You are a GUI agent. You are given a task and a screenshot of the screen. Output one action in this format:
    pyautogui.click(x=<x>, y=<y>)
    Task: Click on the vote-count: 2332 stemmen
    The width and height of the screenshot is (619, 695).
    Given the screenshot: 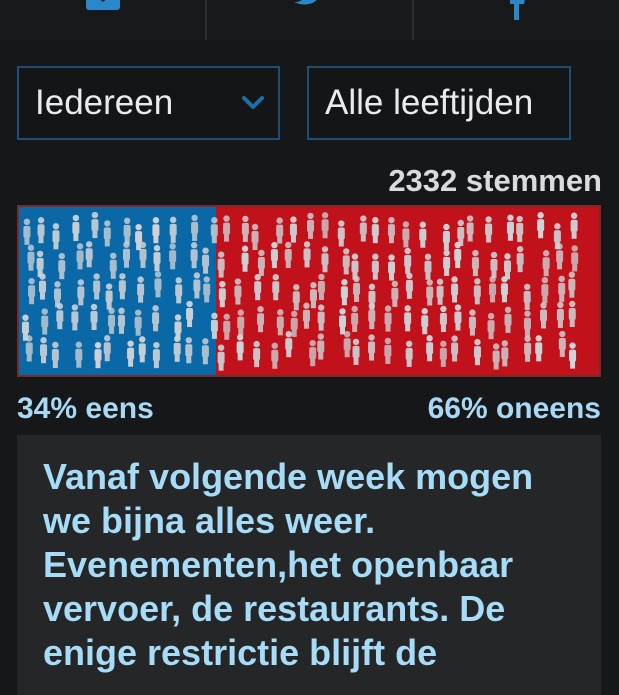 What is the action you would take?
    pyautogui.click(x=495, y=180)
    